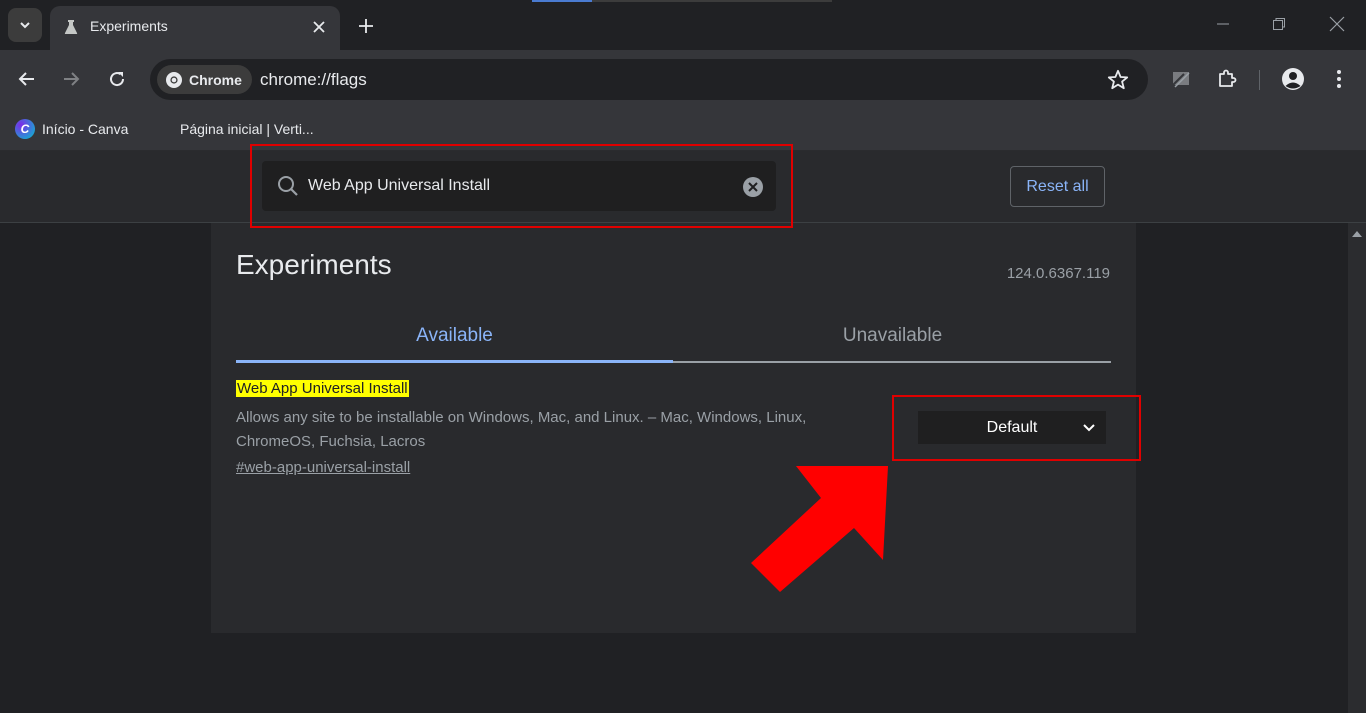 This screenshot has width=1366, height=713. I want to click on profile-button, so click(1293, 79).